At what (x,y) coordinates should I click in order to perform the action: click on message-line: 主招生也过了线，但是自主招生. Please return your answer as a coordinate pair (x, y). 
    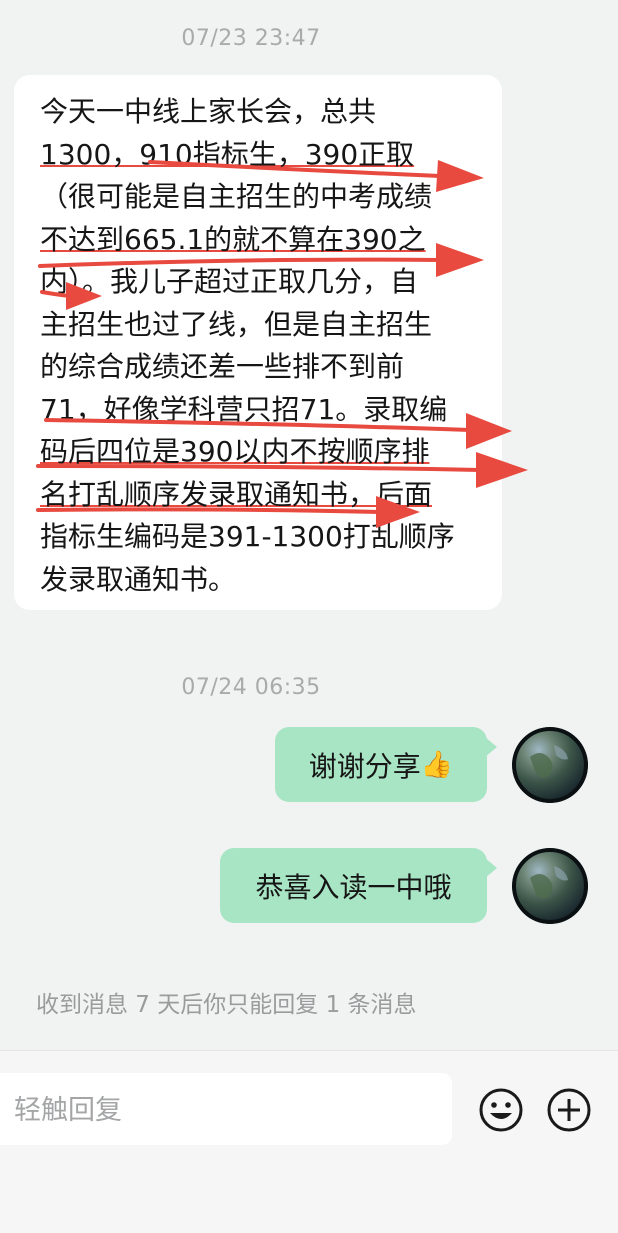
    Looking at the image, I should click on (236, 324).